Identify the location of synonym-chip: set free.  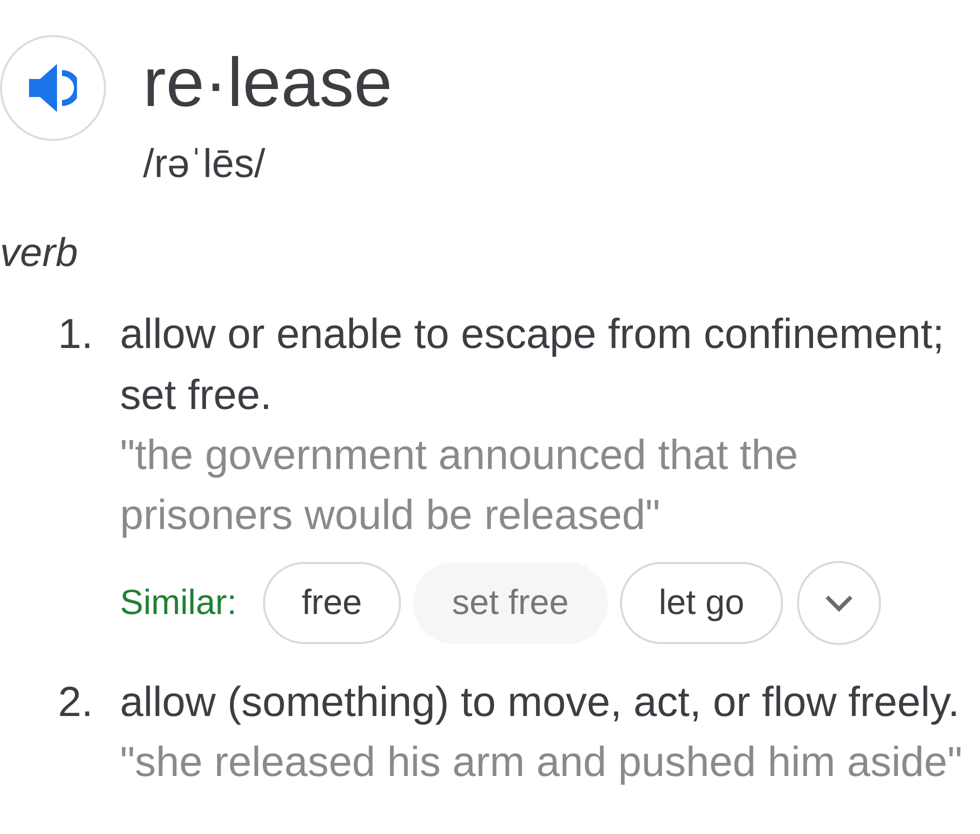
(510, 603).